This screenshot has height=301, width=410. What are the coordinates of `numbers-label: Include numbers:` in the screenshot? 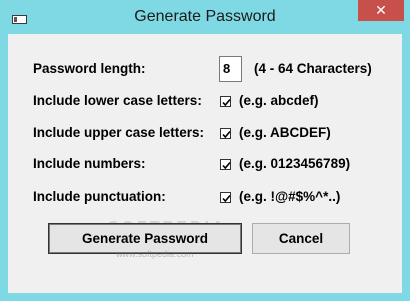 It's located at (89, 163).